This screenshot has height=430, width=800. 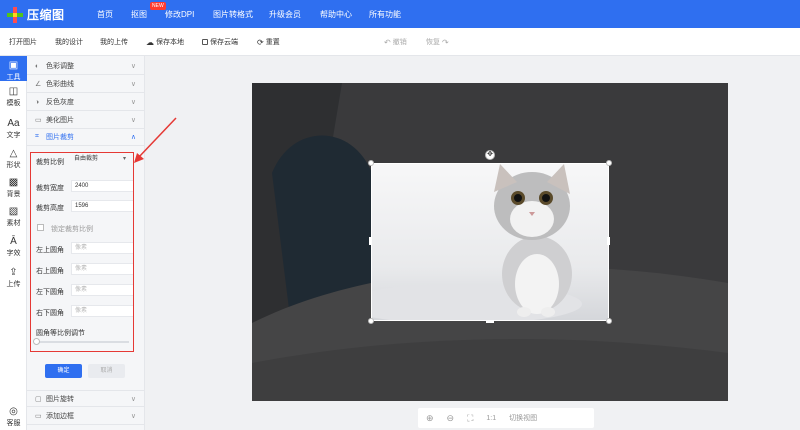 I want to click on crop-handle-bottom-right, so click(x=609, y=321).